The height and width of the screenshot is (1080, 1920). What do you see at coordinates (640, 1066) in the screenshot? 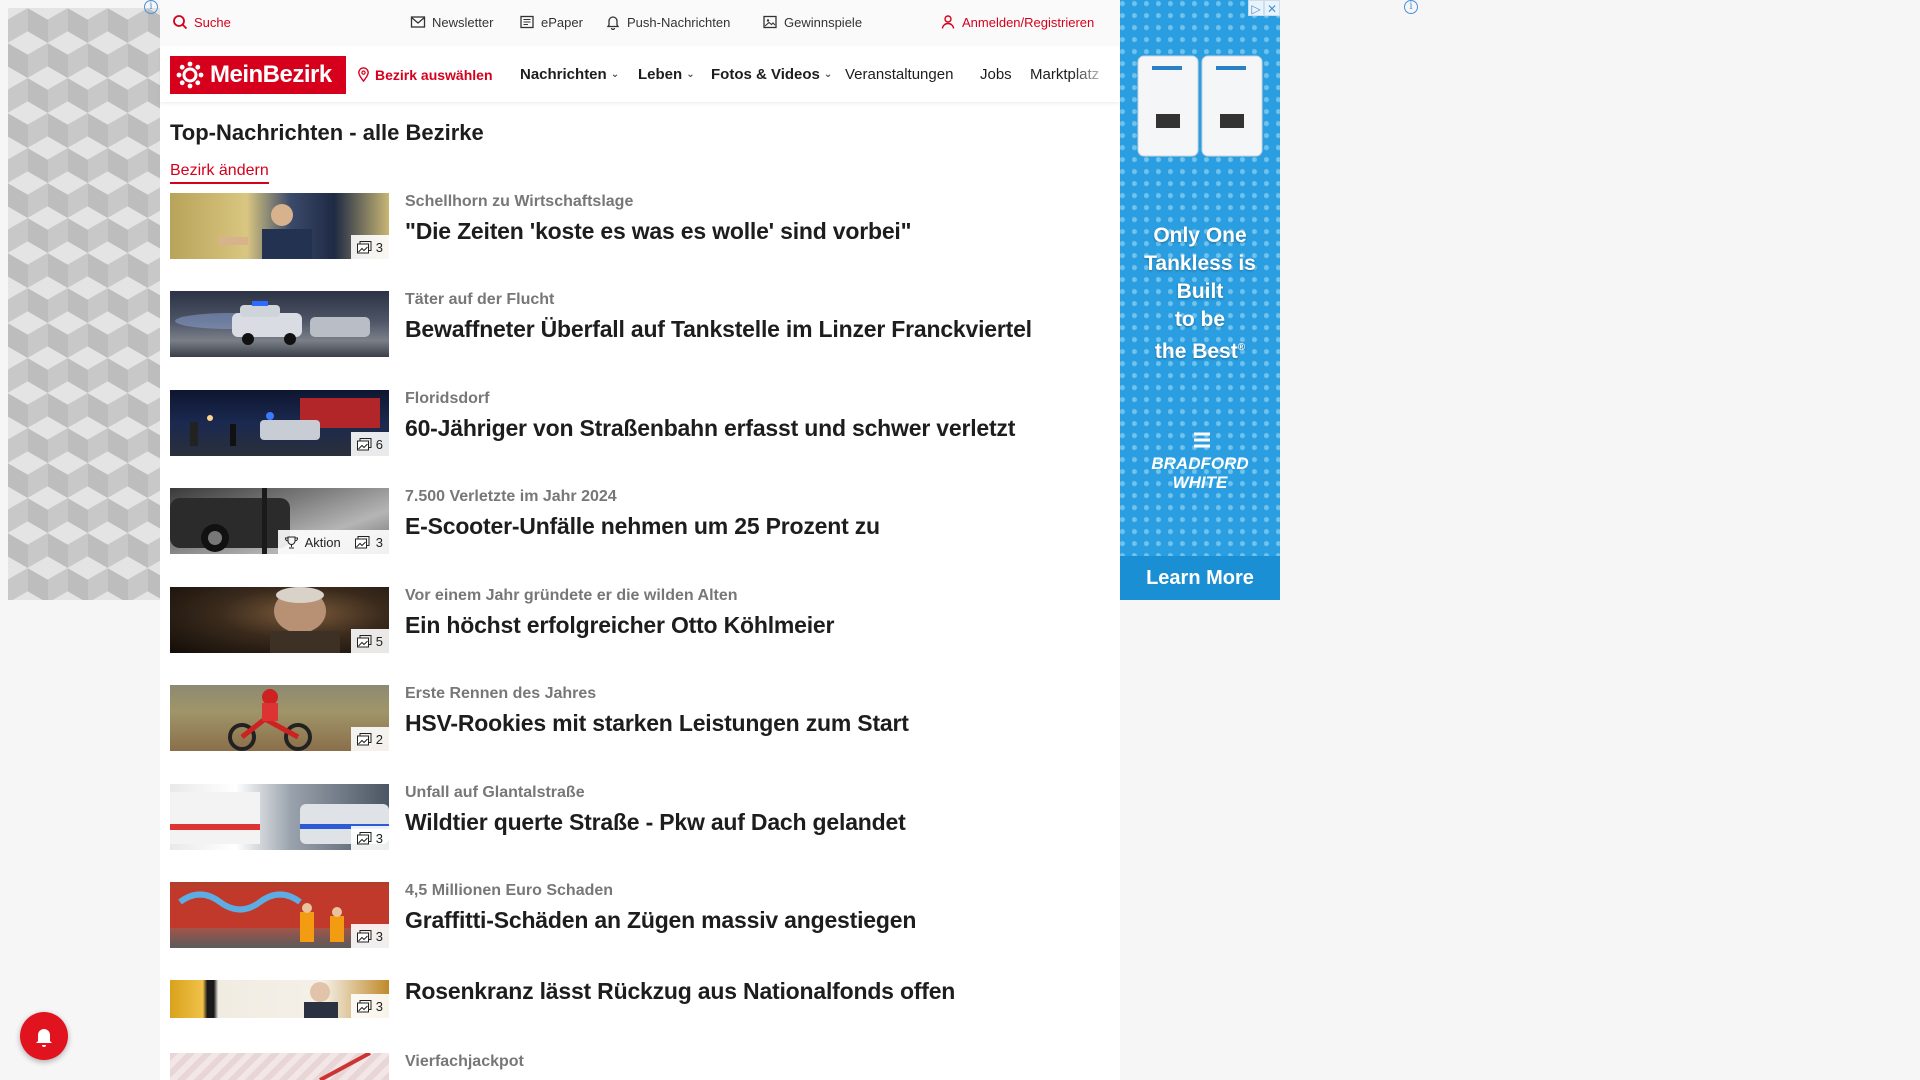
I see `article-item: Vierfachjackpot` at bounding box center [640, 1066].